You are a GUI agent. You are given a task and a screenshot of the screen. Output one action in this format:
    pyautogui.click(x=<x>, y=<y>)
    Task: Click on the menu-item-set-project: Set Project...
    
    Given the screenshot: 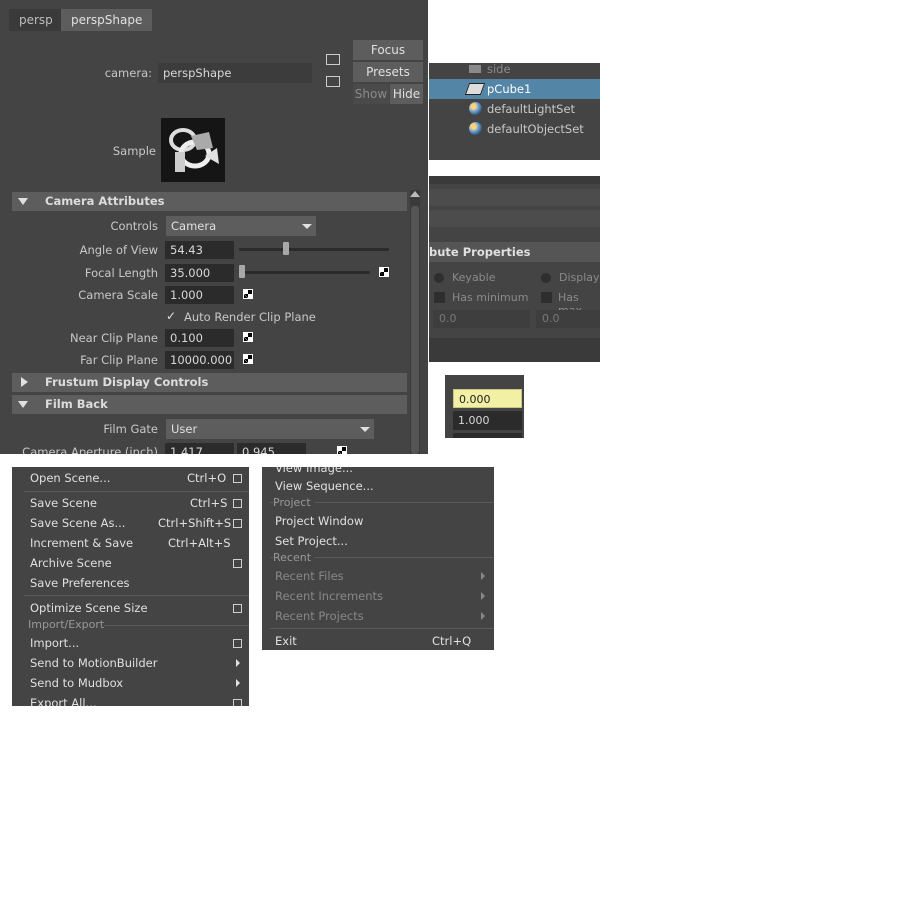 What is the action you would take?
    pyautogui.click(x=311, y=541)
    